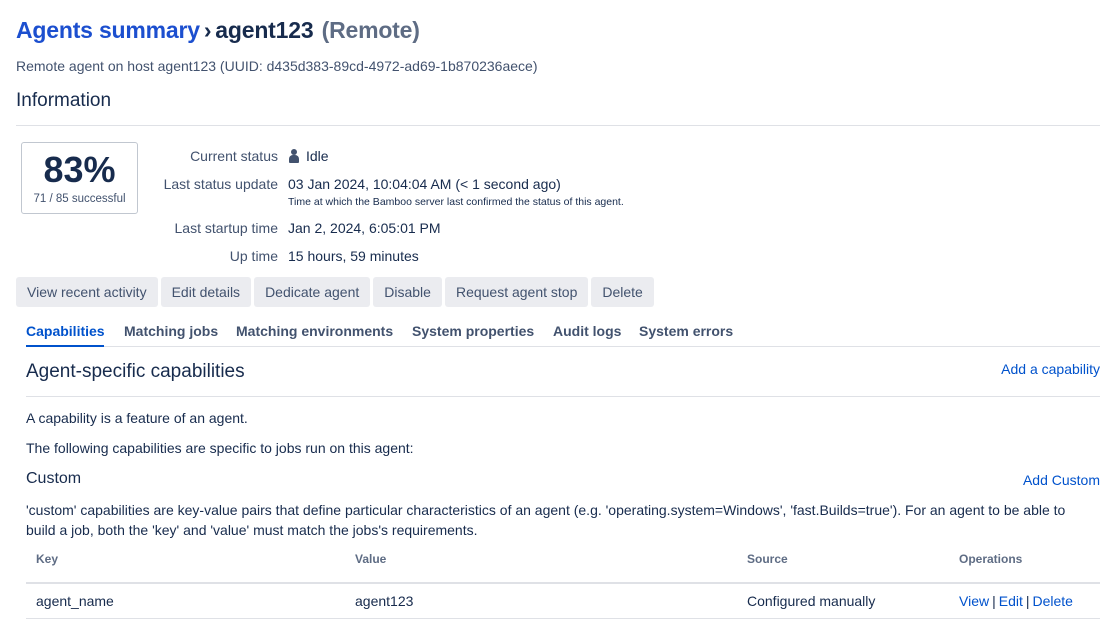 The height and width of the screenshot is (626, 1116). What do you see at coordinates (353, 256) in the screenshot?
I see `uptime-value: 15 hours, 59 minutes` at bounding box center [353, 256].